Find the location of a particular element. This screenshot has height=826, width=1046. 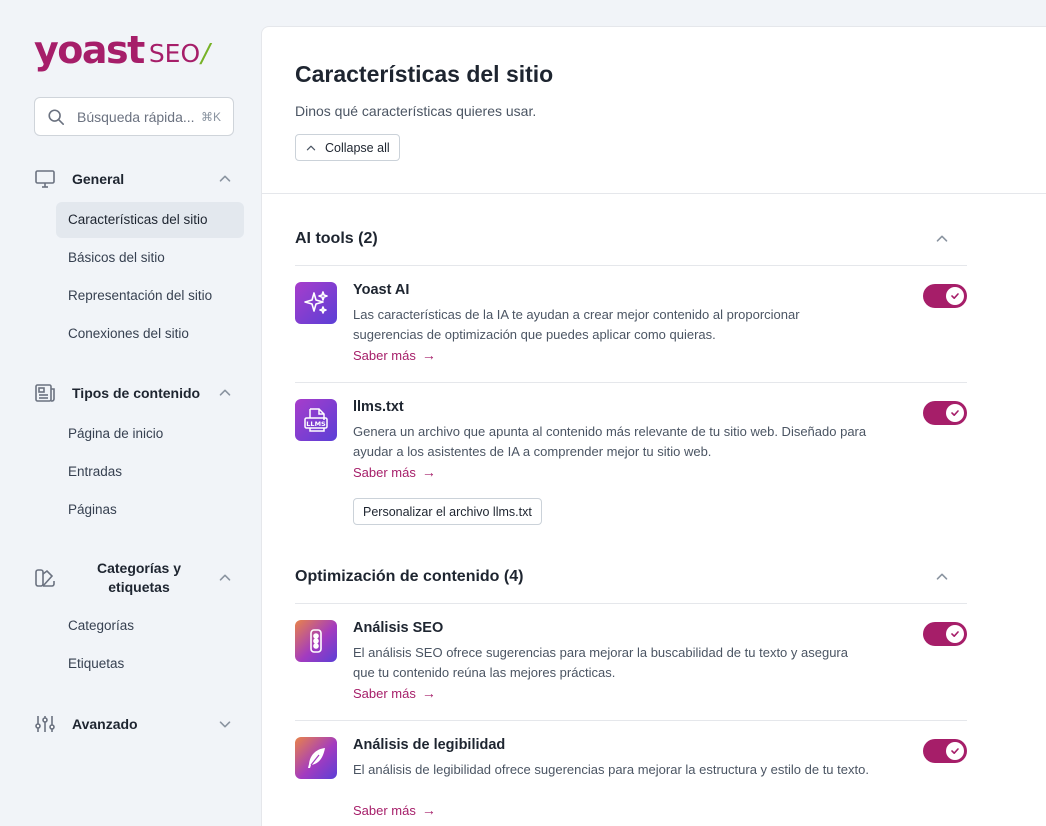

traffic-light-icon is located at coordinates (316, 641).